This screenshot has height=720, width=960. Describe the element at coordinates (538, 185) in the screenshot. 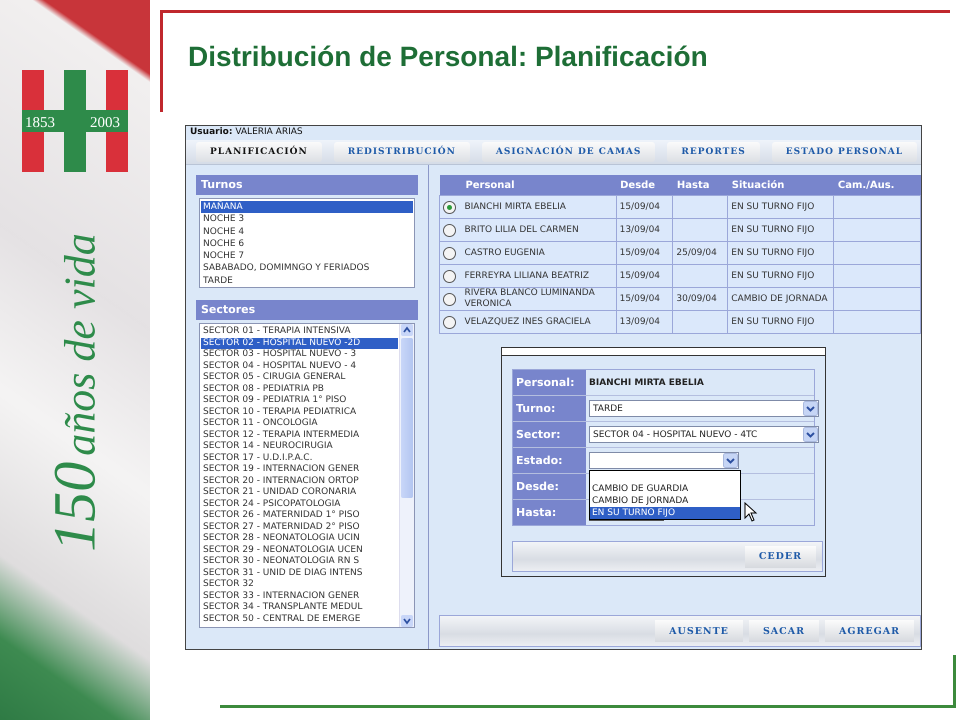

I see `column-header: Personal` at that location.